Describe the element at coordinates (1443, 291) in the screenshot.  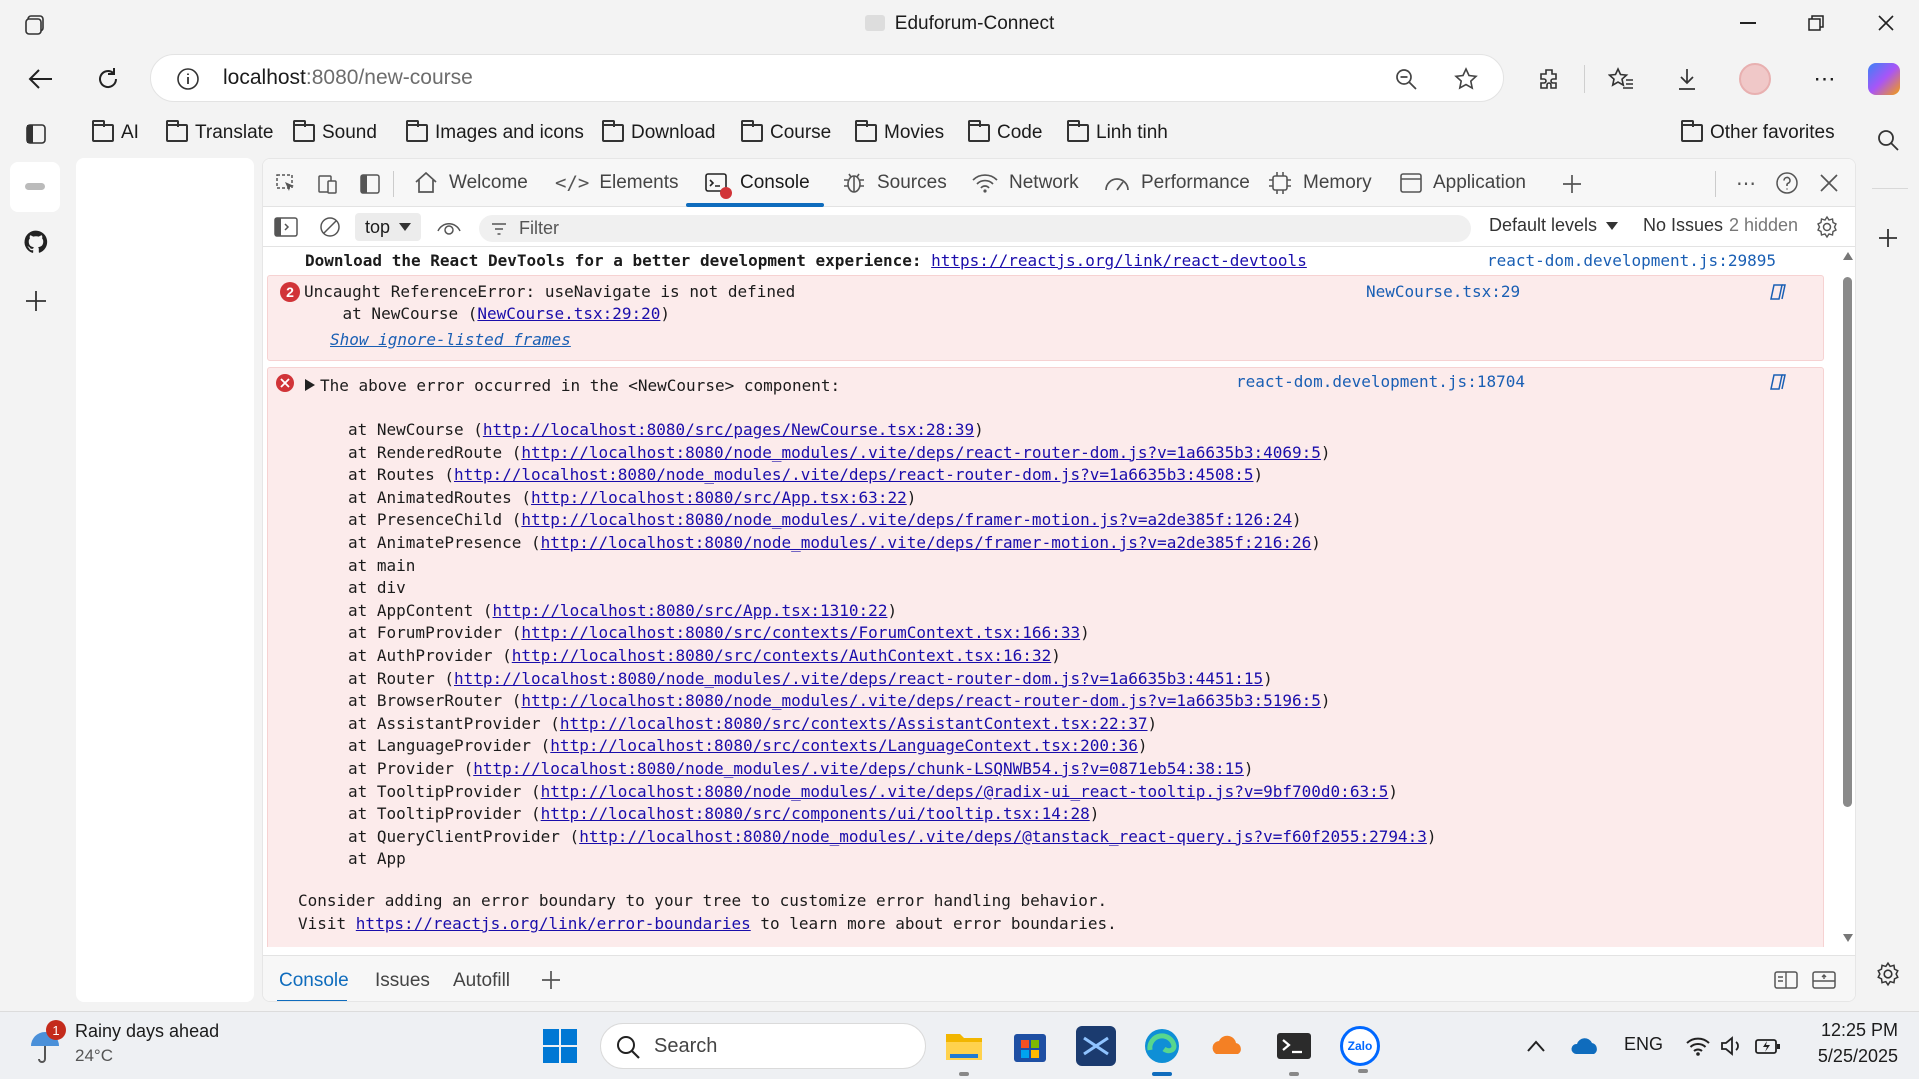
I see `error-1-source-link: NewCourse.tsx:29` at that location.